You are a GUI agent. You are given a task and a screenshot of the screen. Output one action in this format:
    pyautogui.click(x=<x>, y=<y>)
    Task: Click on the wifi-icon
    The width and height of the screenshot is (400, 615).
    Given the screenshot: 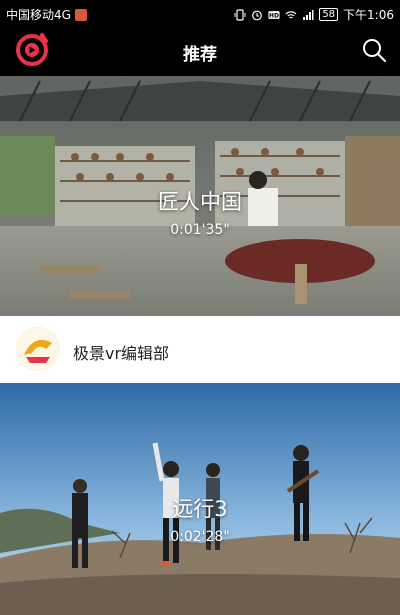 What is the action you would take?
    pyautogui.click(x=291, y=14)
    